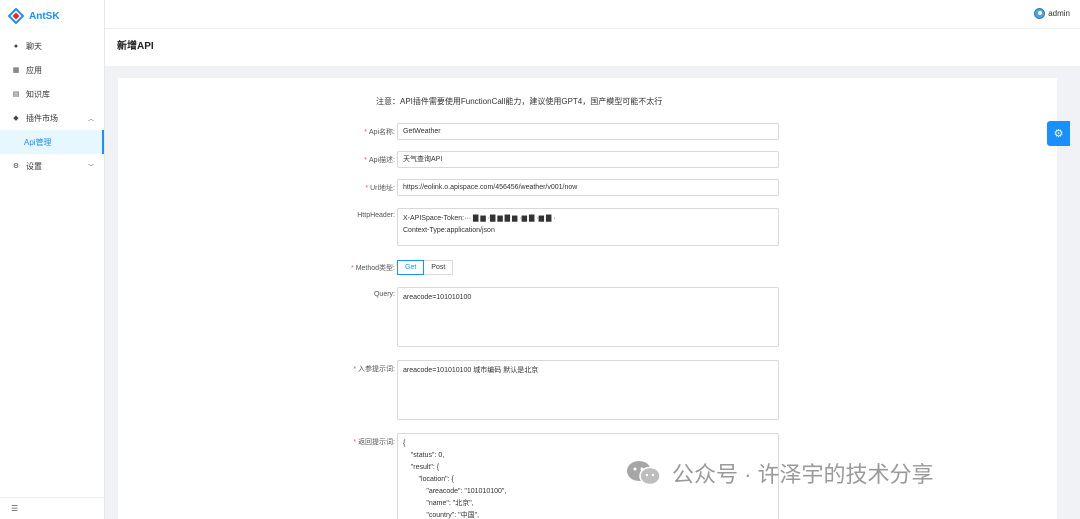 Image resolution: width=1080 pixels, height=519 pixels. I want to click on sidebar-item-knowledge: ▤ 知识库, so click(52, 94).